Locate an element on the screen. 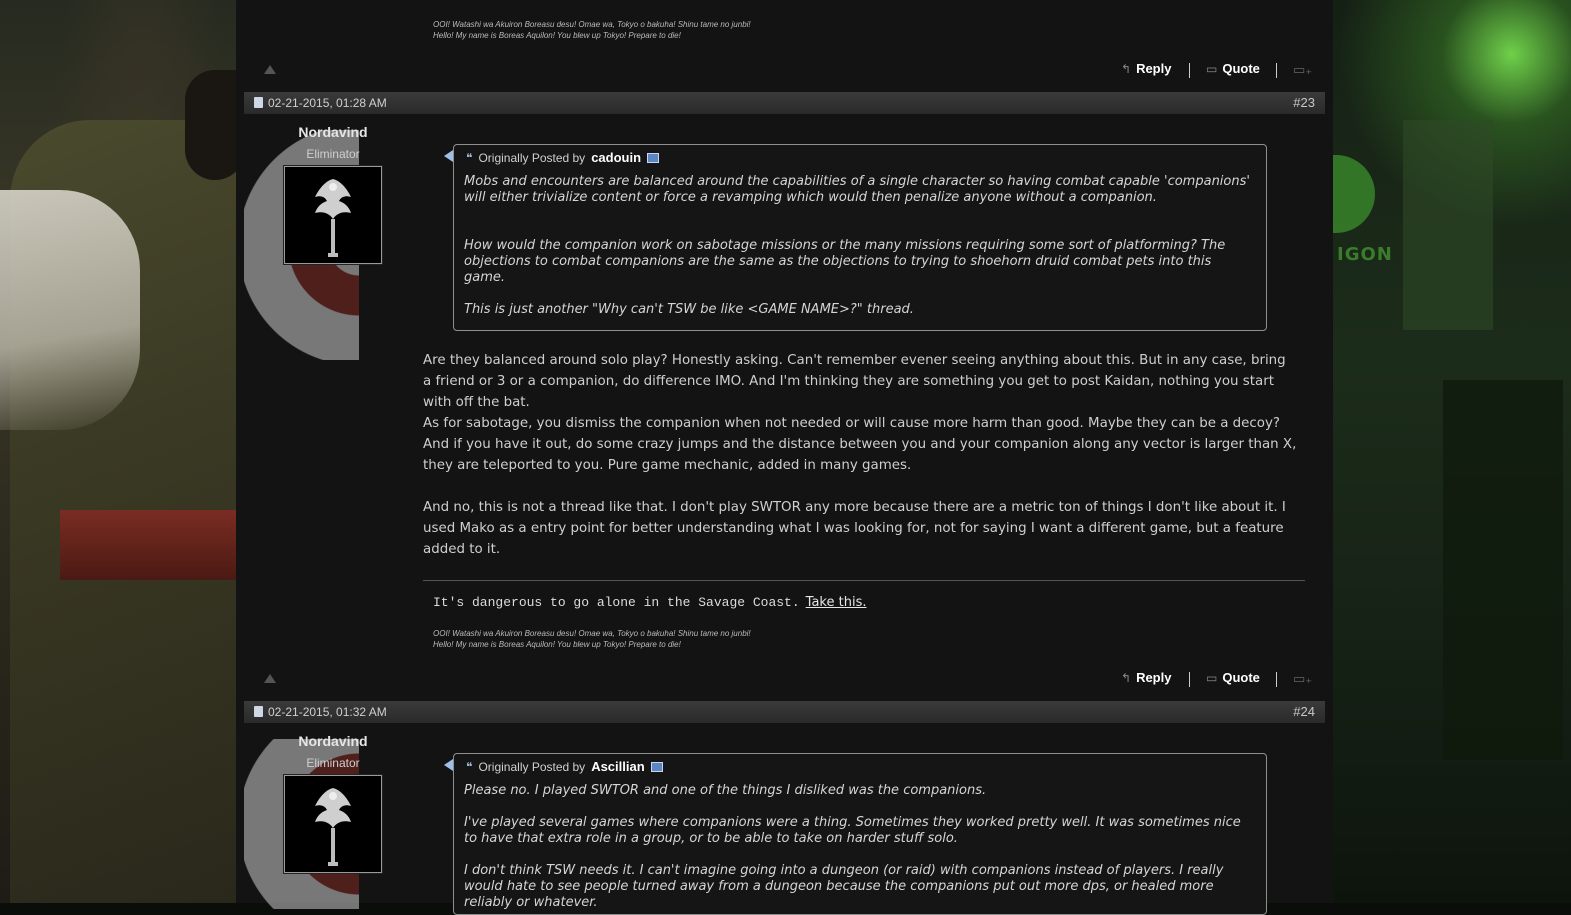 This screenshot has height=915, width=1571. quote-author: cadouin is located at coordinates (616, 157).